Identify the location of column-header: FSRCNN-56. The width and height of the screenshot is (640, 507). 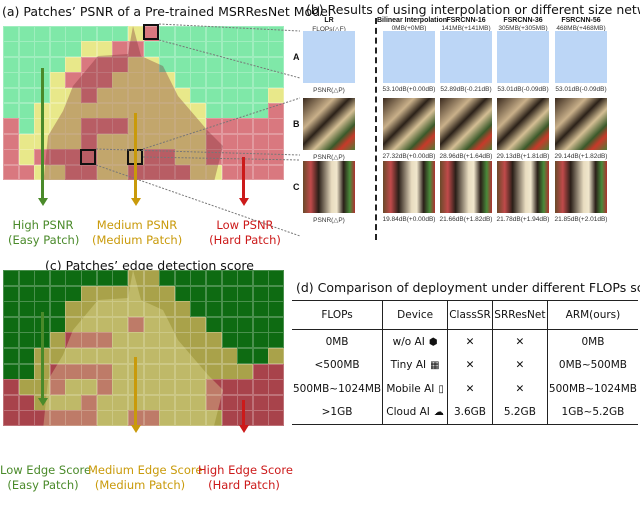
(581, 20).